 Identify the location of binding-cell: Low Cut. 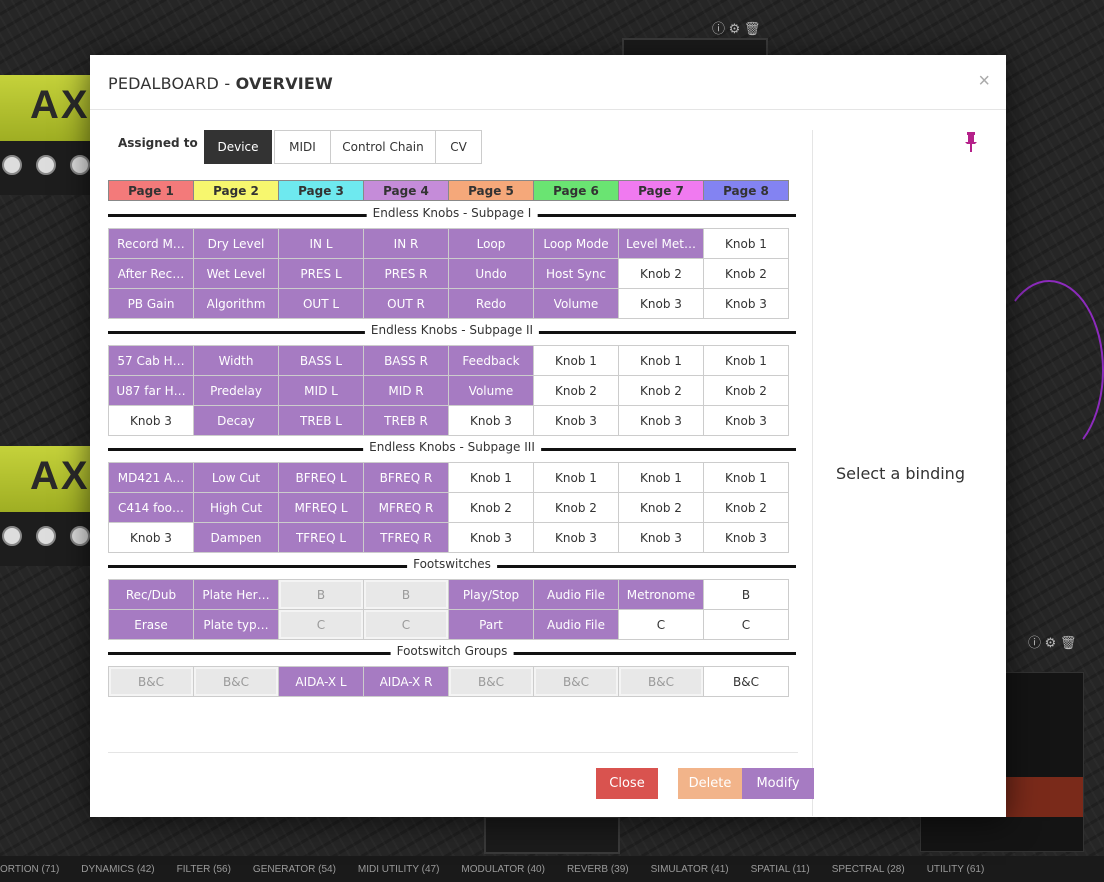
(236, 477).